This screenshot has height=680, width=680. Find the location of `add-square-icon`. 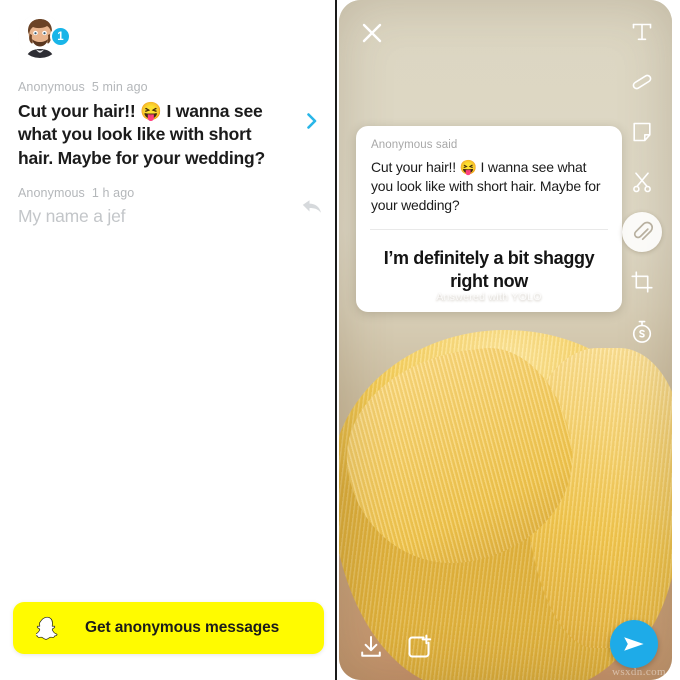

add-square-icon is located at coordinates (420, 646).